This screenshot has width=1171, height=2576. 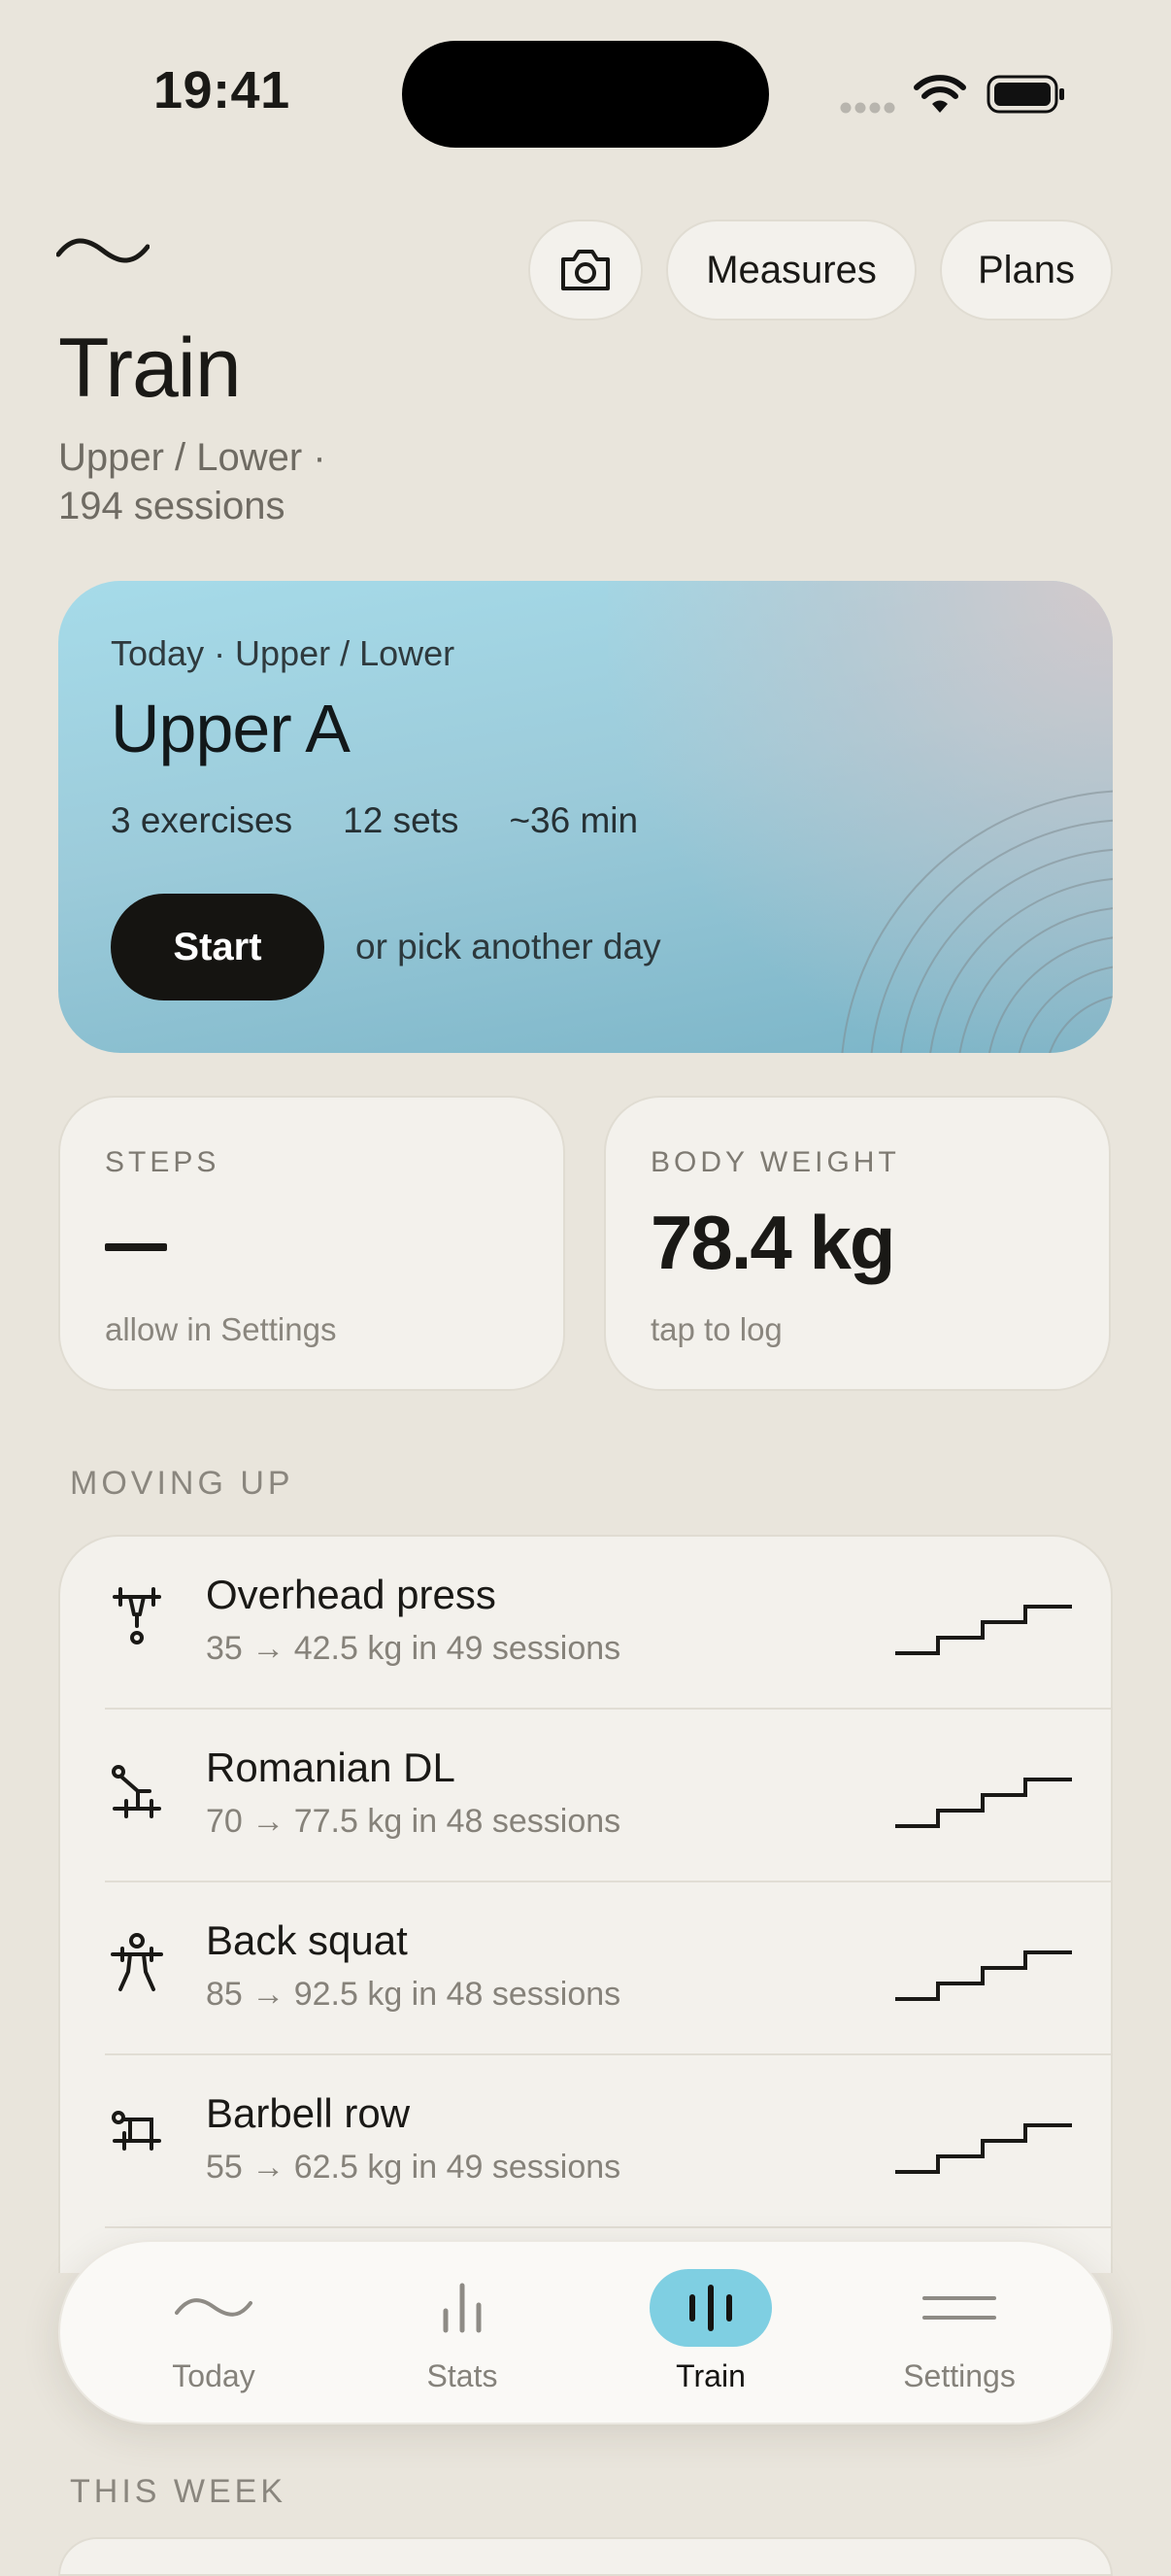 What do you see at coordinates (711, 2375) in the screenshot?
I see `tab-label: Train` at bounding box center [711, 2375].